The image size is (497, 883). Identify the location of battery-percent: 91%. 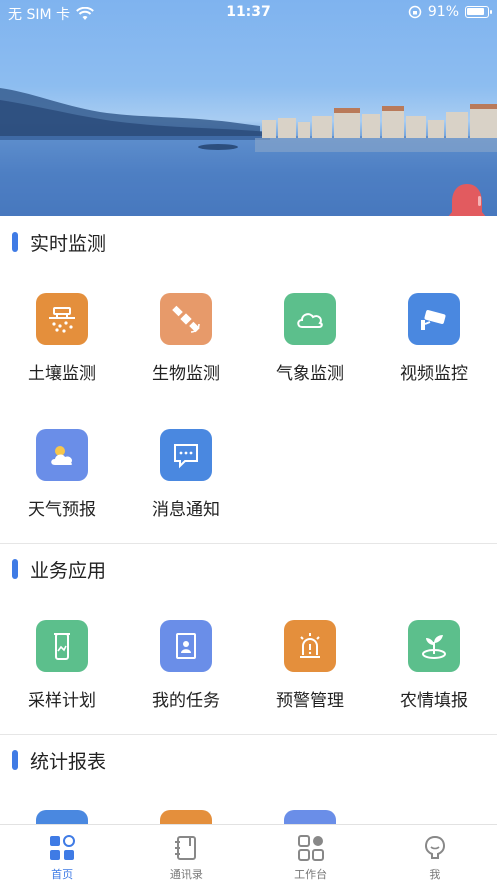
(443, 12).